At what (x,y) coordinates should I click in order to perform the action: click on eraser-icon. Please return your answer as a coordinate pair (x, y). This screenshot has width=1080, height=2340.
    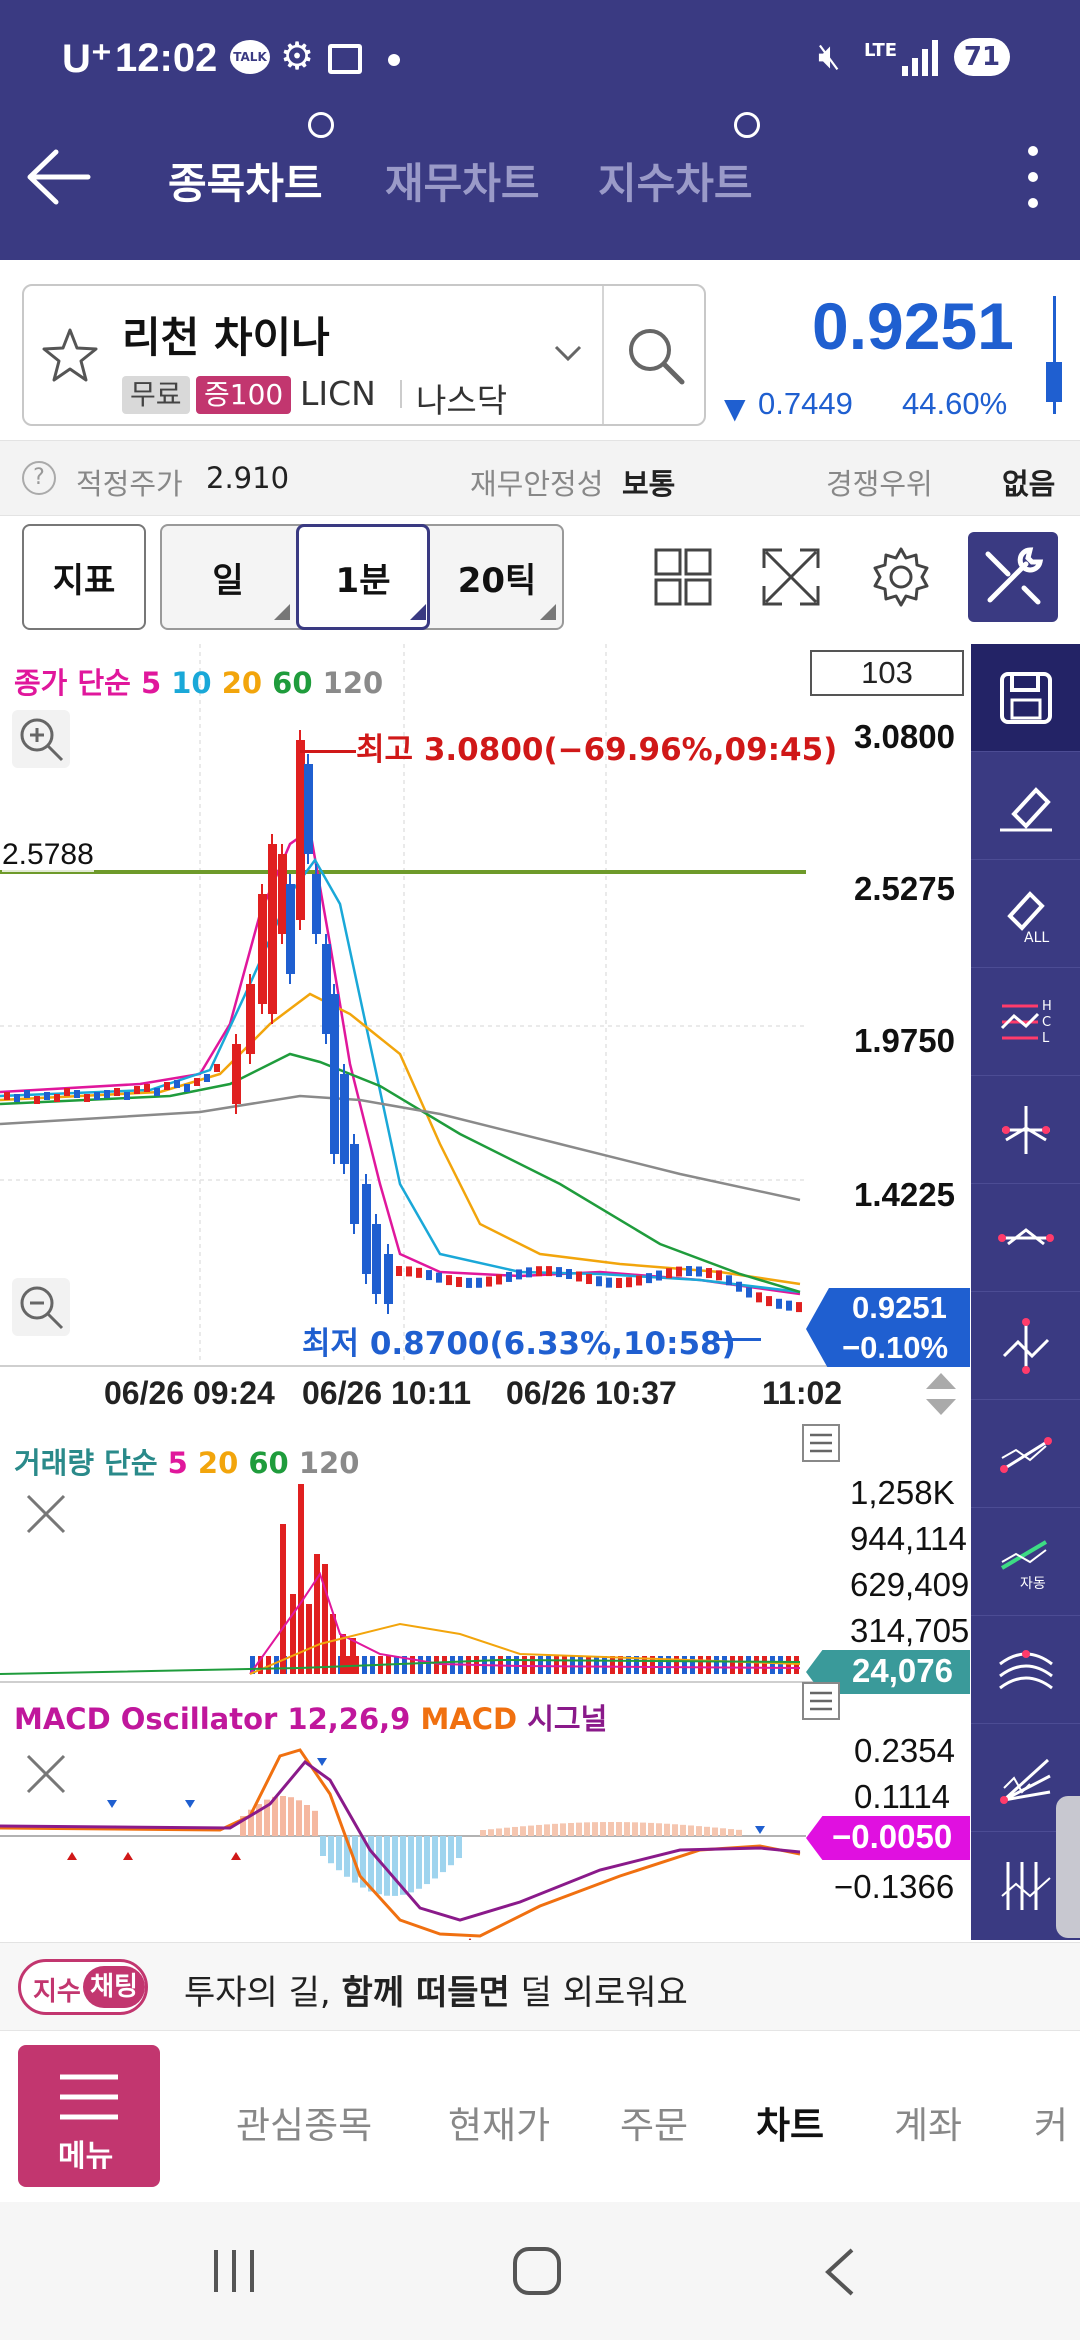
    Looking at the image, I should click on (1025, 808).